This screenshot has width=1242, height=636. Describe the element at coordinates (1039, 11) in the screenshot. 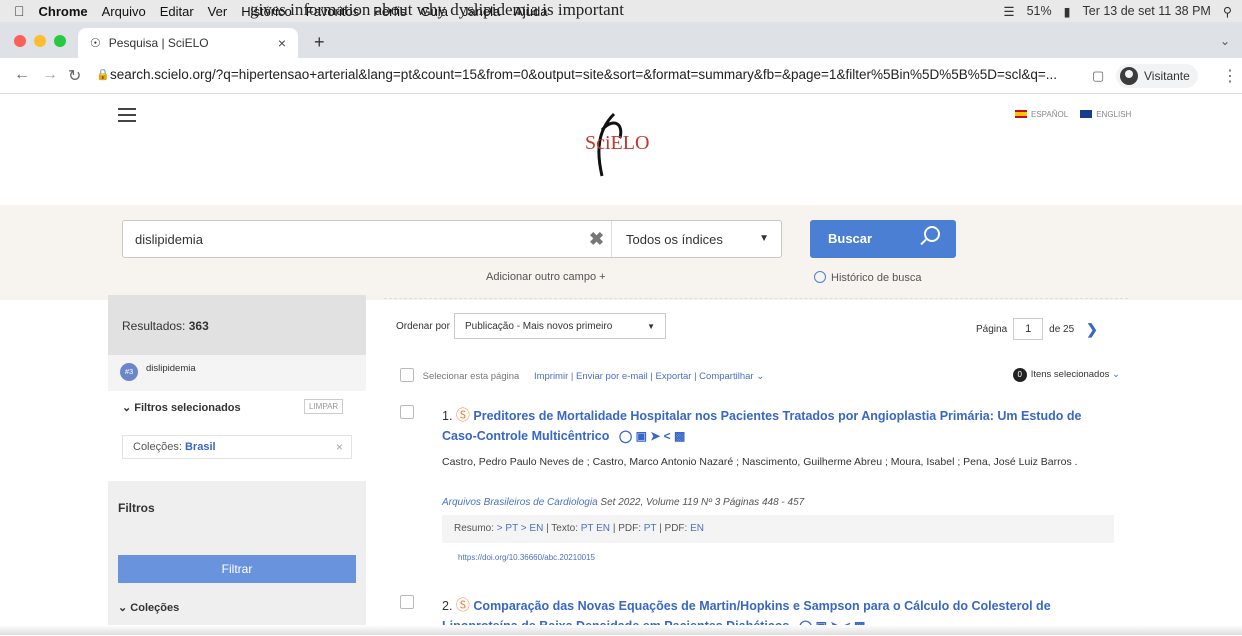

I see `battery-percent: 51%` at that location.